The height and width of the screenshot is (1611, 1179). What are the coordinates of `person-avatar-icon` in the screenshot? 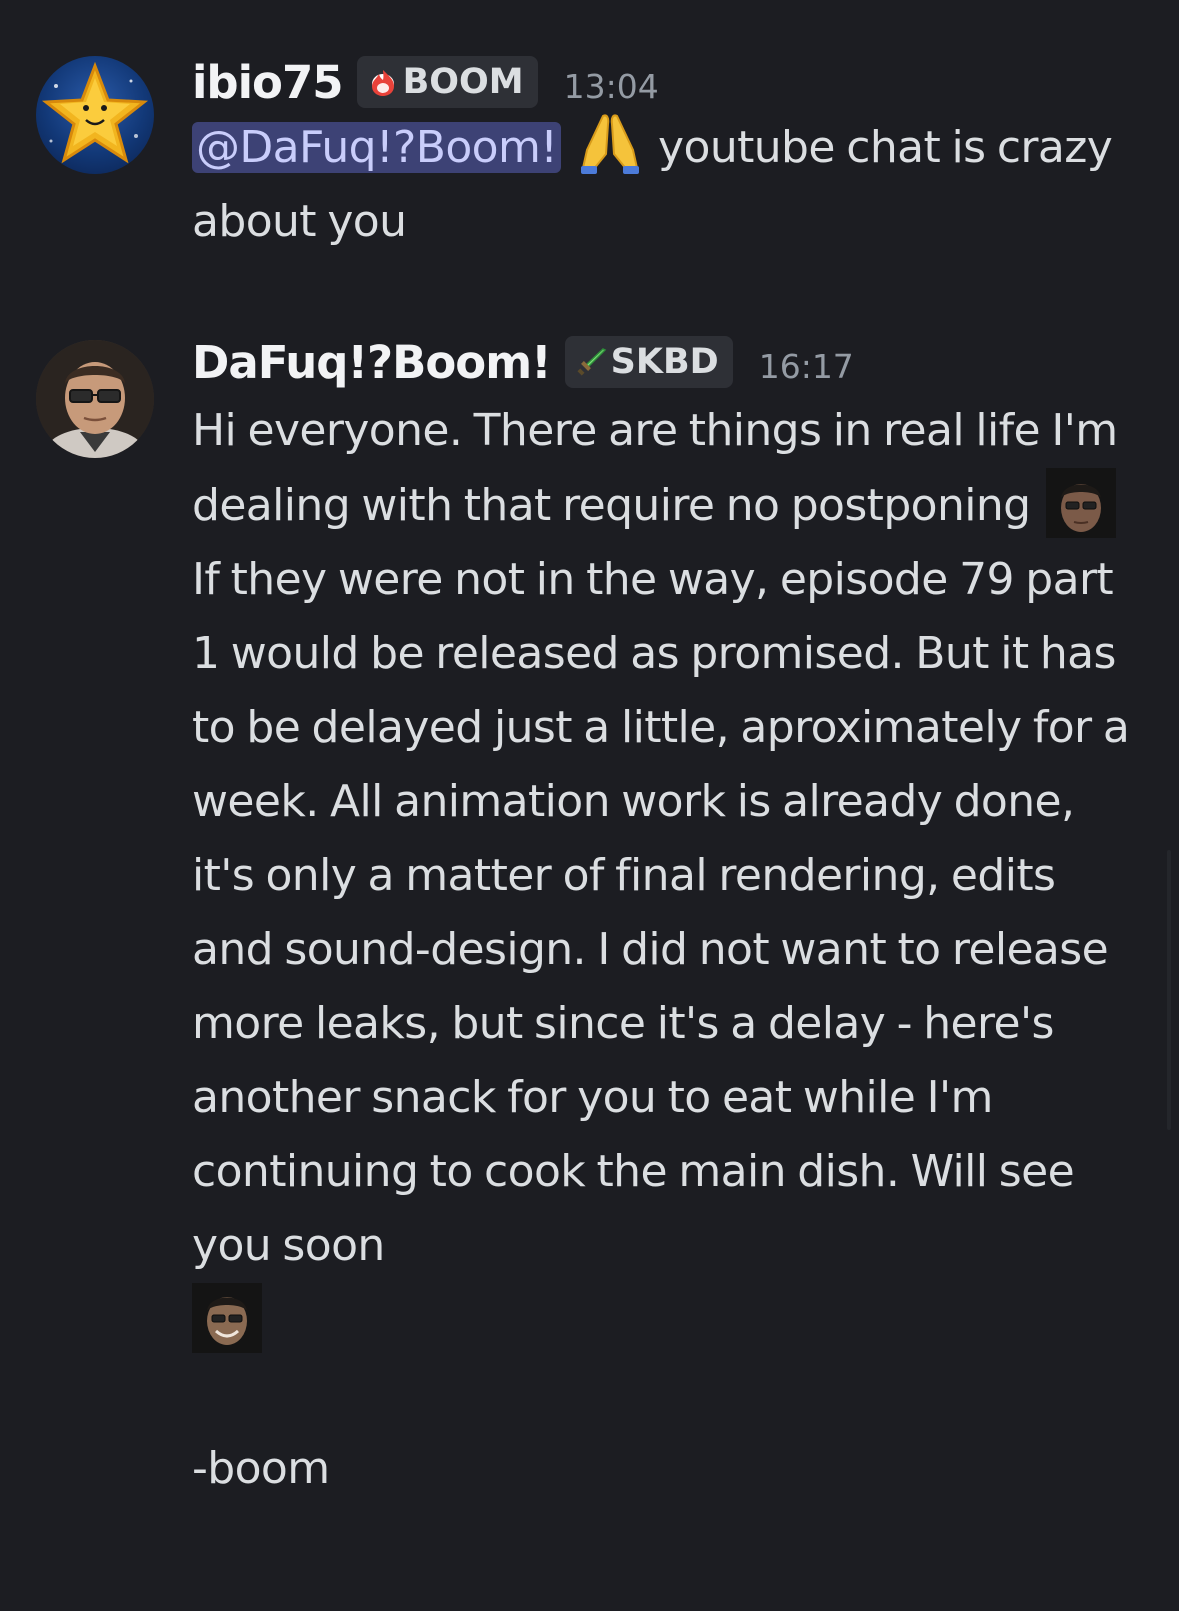 It's located at (95, 399).